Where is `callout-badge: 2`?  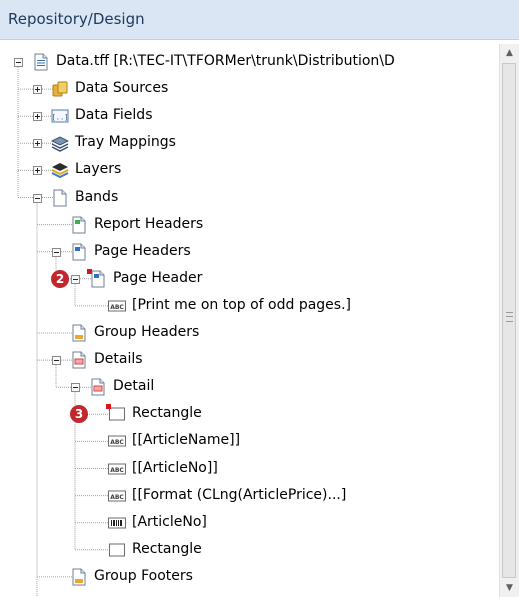
callout-badge: 2 is located at coordinates (60, 278).